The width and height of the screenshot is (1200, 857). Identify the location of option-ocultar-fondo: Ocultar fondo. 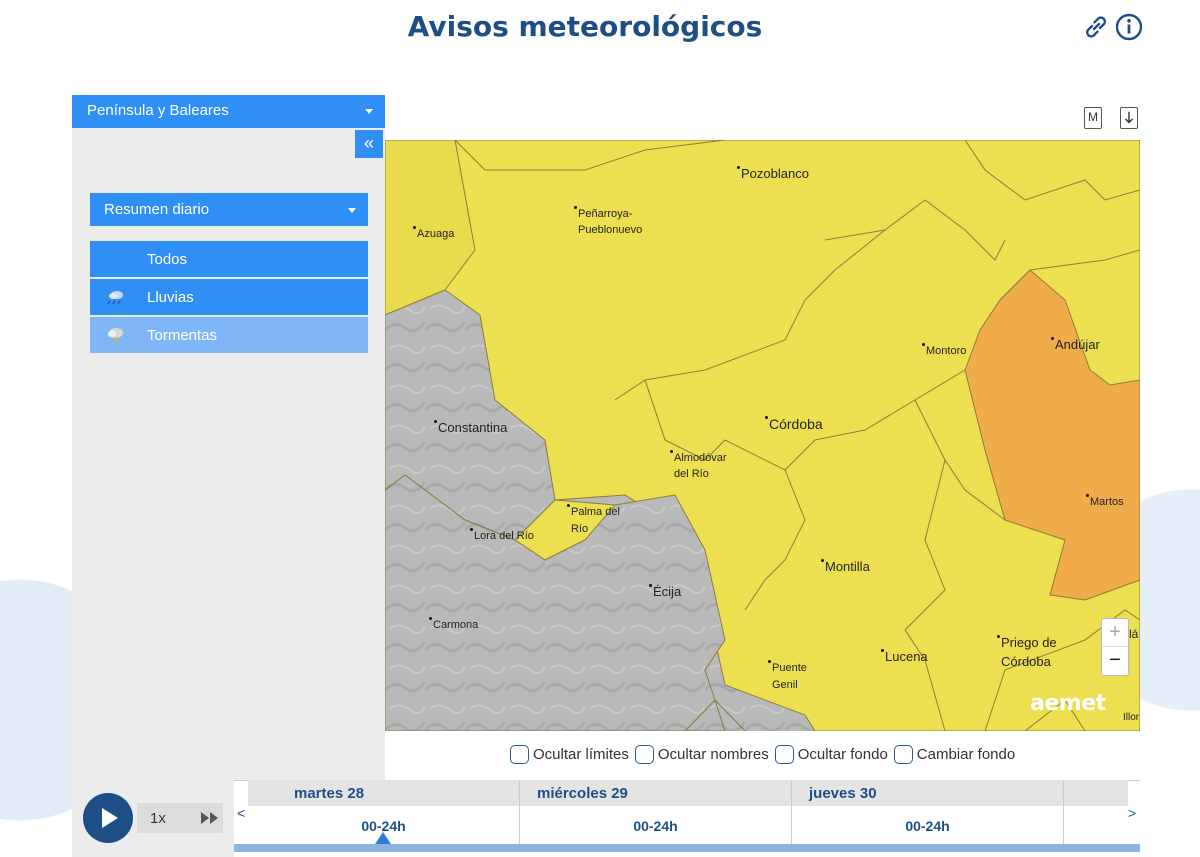
(831, 754).